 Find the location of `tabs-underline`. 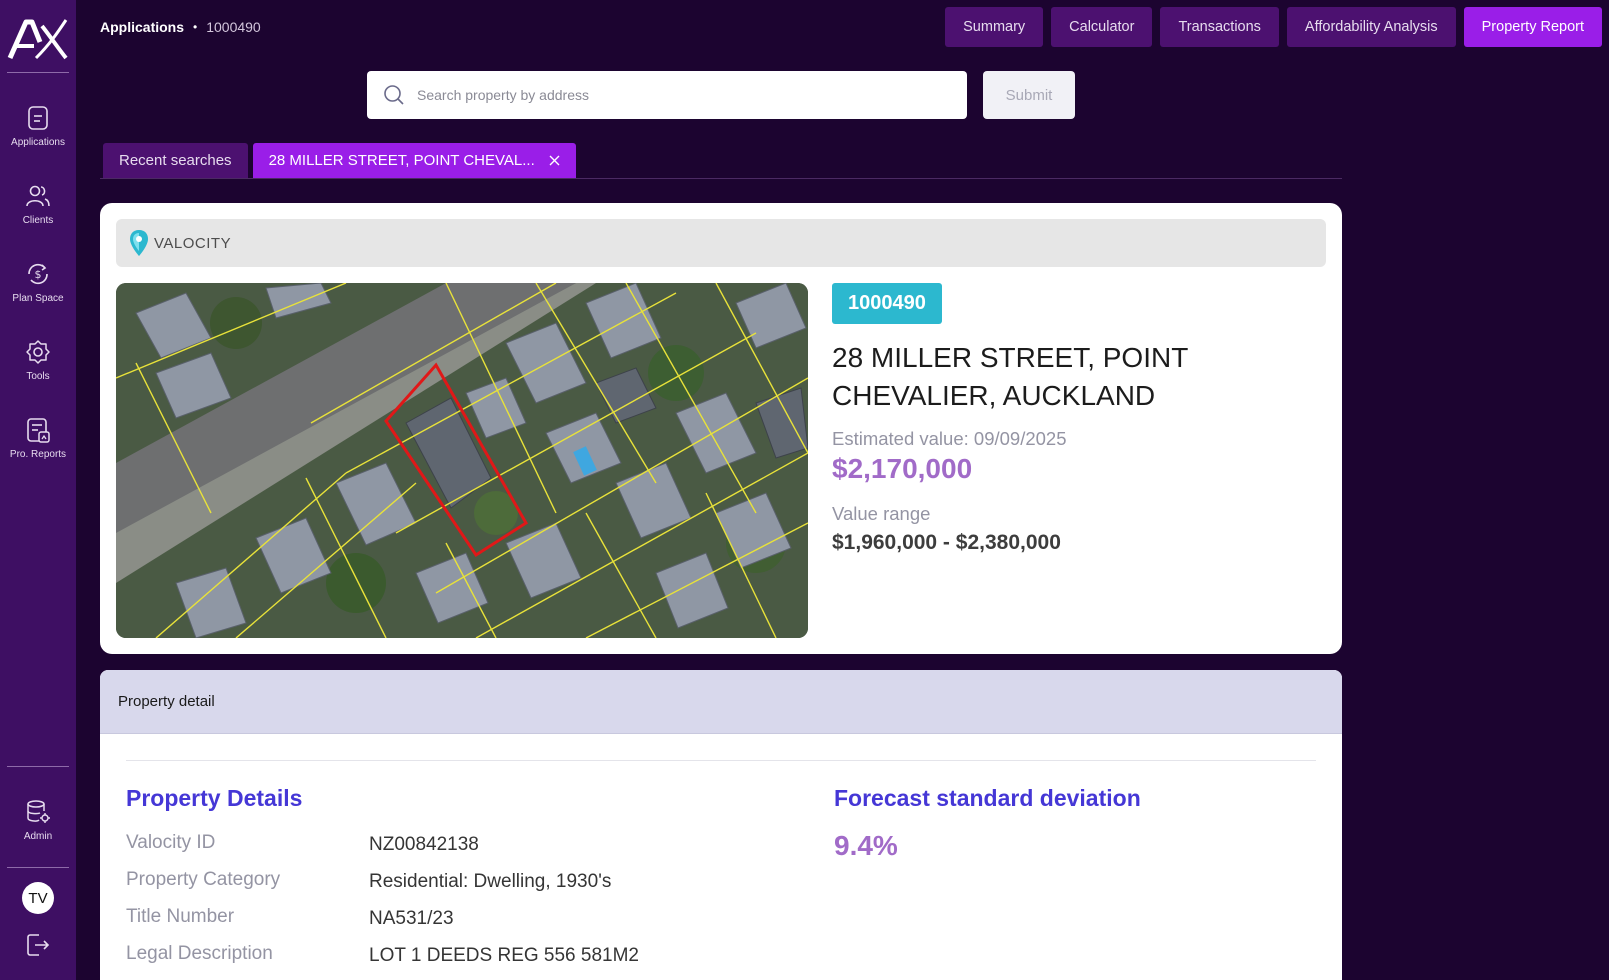

tabs-underline is located at coordinates (721, 178).